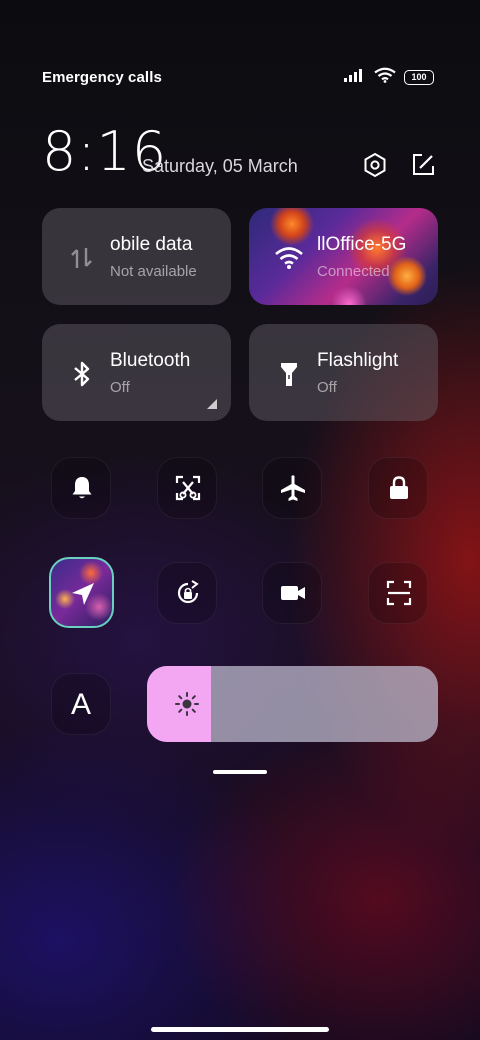 This screenshot has width=480, height=1040. I want to click on screenshot-icon, so click(188, 488).